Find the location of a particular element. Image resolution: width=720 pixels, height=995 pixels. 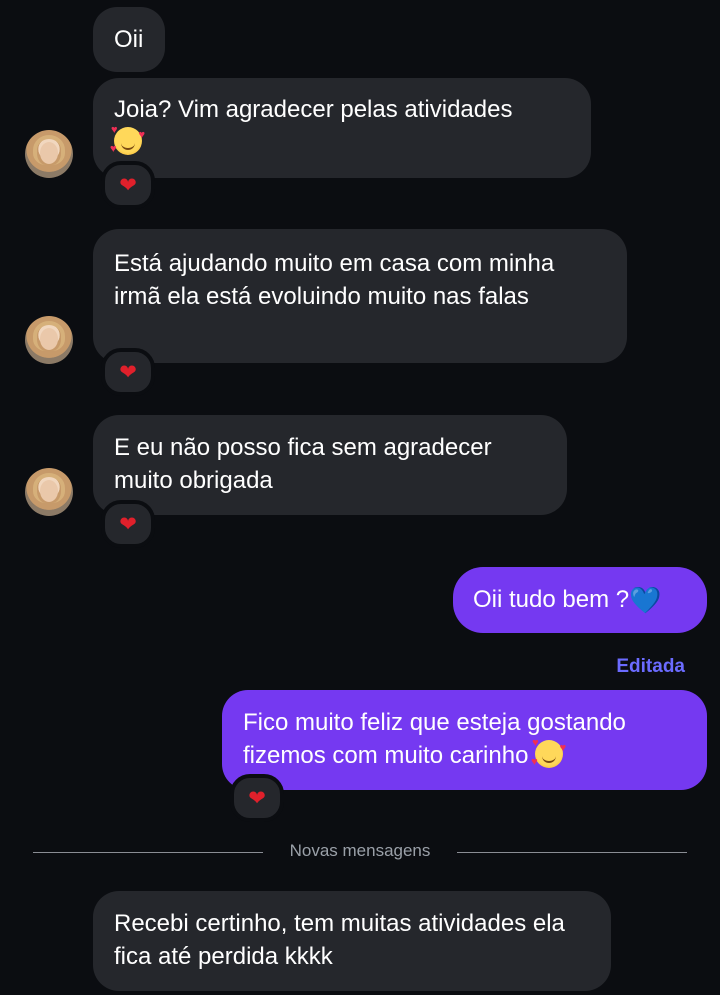

message-bubble-outgoing: Oii tudo bem ?💙 is located at coordinates (580, 600).